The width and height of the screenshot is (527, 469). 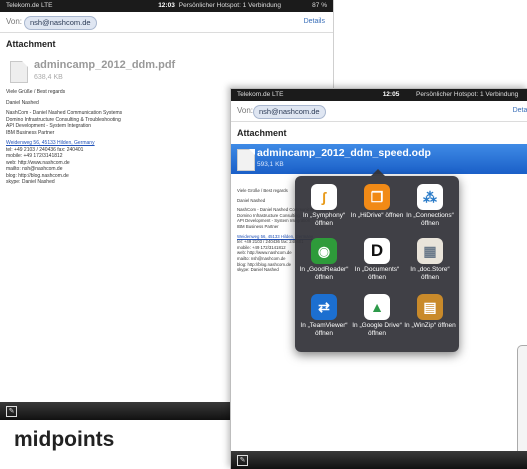 What do you see at coordinates (324, 273) in the screenshot?
I see `app-label: In „GoodReader“ öffnen` at bounding box center [324, 273].